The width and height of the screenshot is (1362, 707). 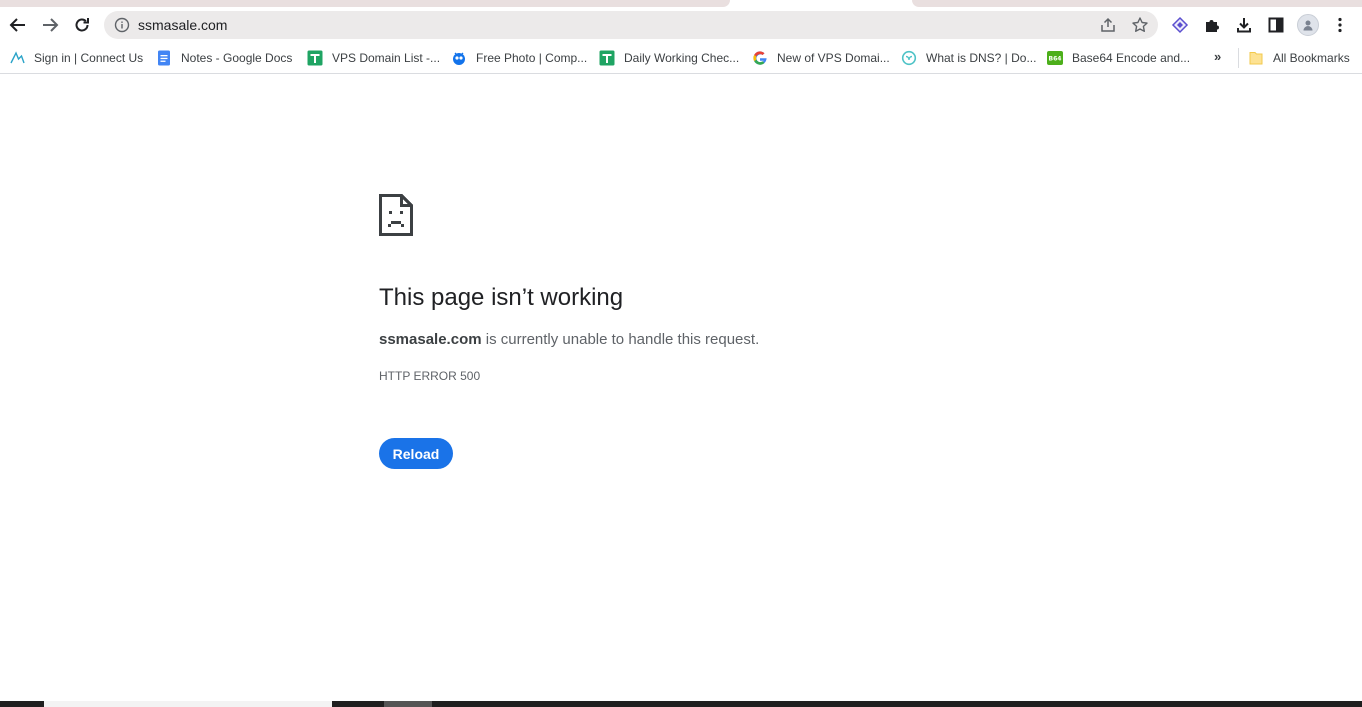 I want to click on share-icon, so click(x=1108, y=24).